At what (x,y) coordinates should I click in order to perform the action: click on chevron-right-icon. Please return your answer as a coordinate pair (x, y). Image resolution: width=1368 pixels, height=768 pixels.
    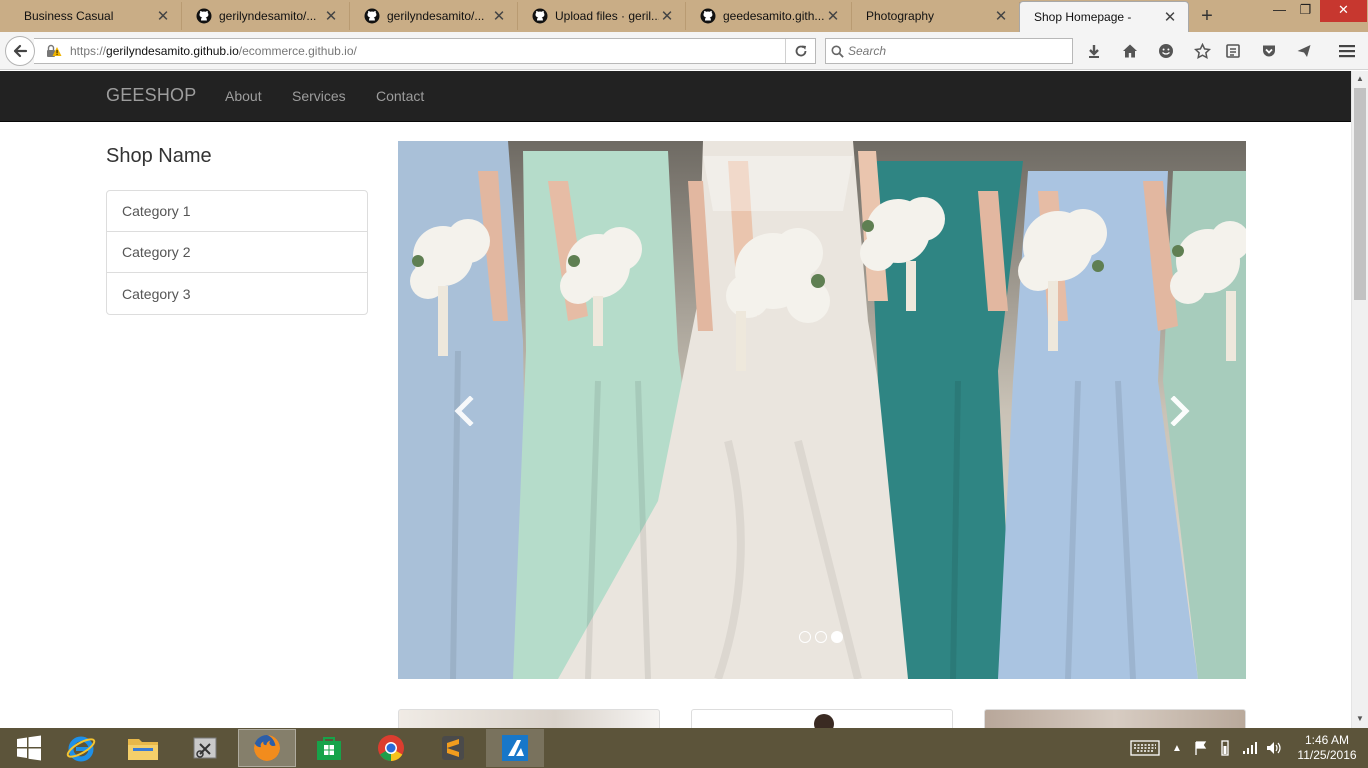
    Looking at the image, I should click on (1180, 411).